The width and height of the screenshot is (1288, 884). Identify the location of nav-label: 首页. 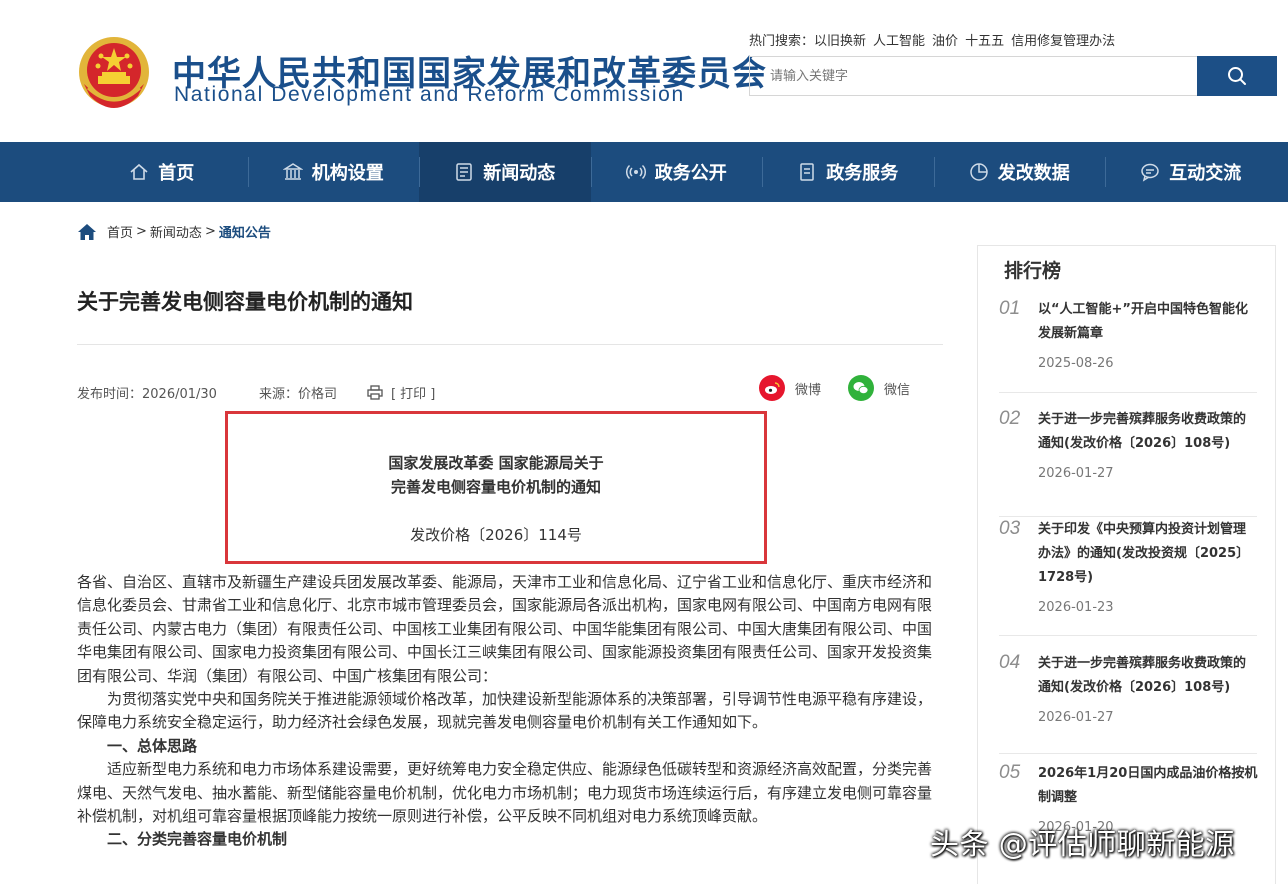
(176, 173).